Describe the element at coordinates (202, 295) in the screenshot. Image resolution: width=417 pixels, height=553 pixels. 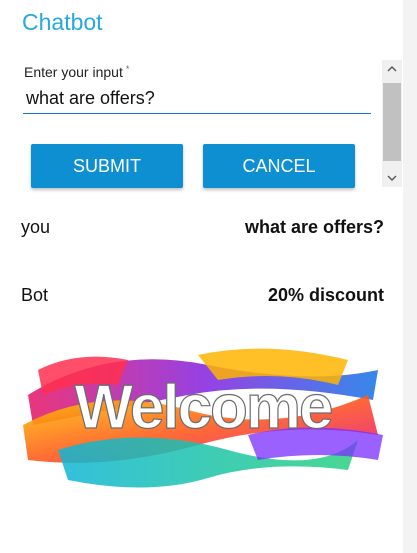
I see `chat-row-bot: Bot 20% discount` at that location.